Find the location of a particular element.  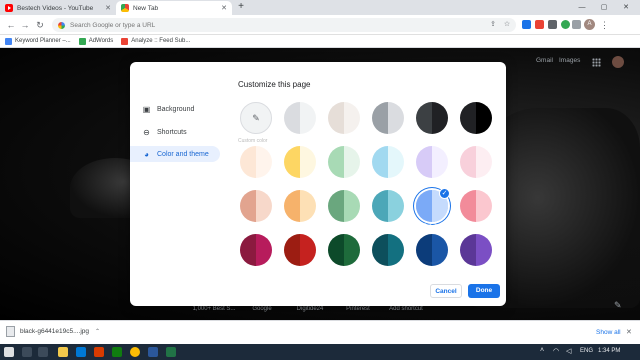

nav-background: ▣ Background is located at coordinates (175, 109).